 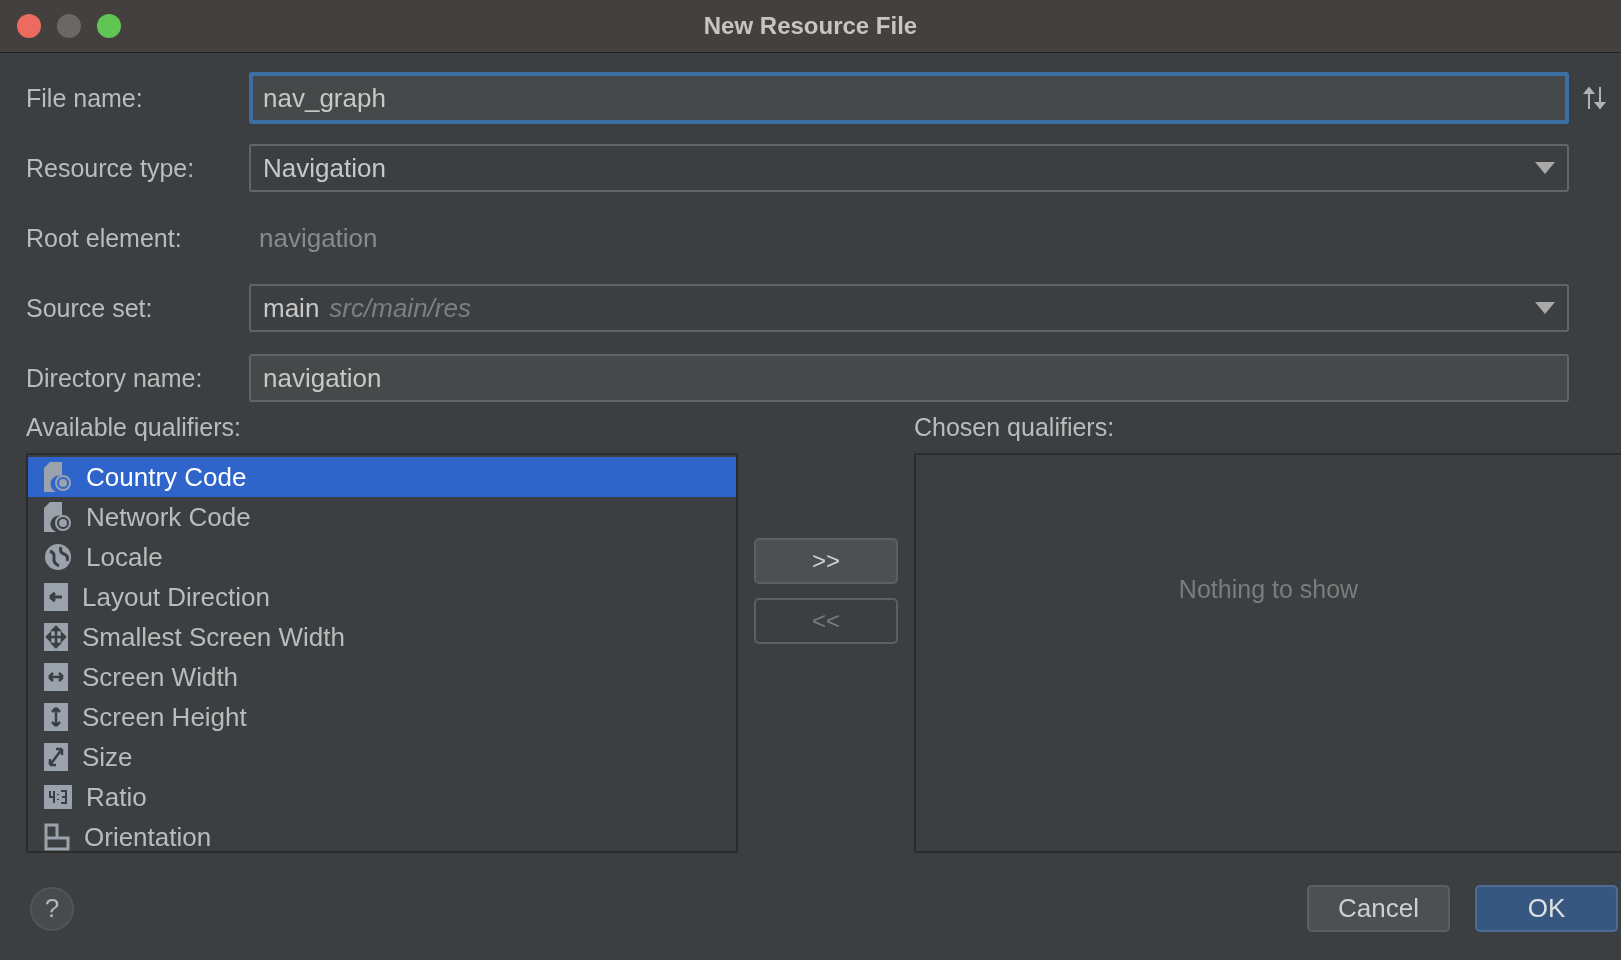 What do you see at coordinates (810, 26) in the screenshot?
I see `window-title: New Resource File` at bounding box center [810, 26].